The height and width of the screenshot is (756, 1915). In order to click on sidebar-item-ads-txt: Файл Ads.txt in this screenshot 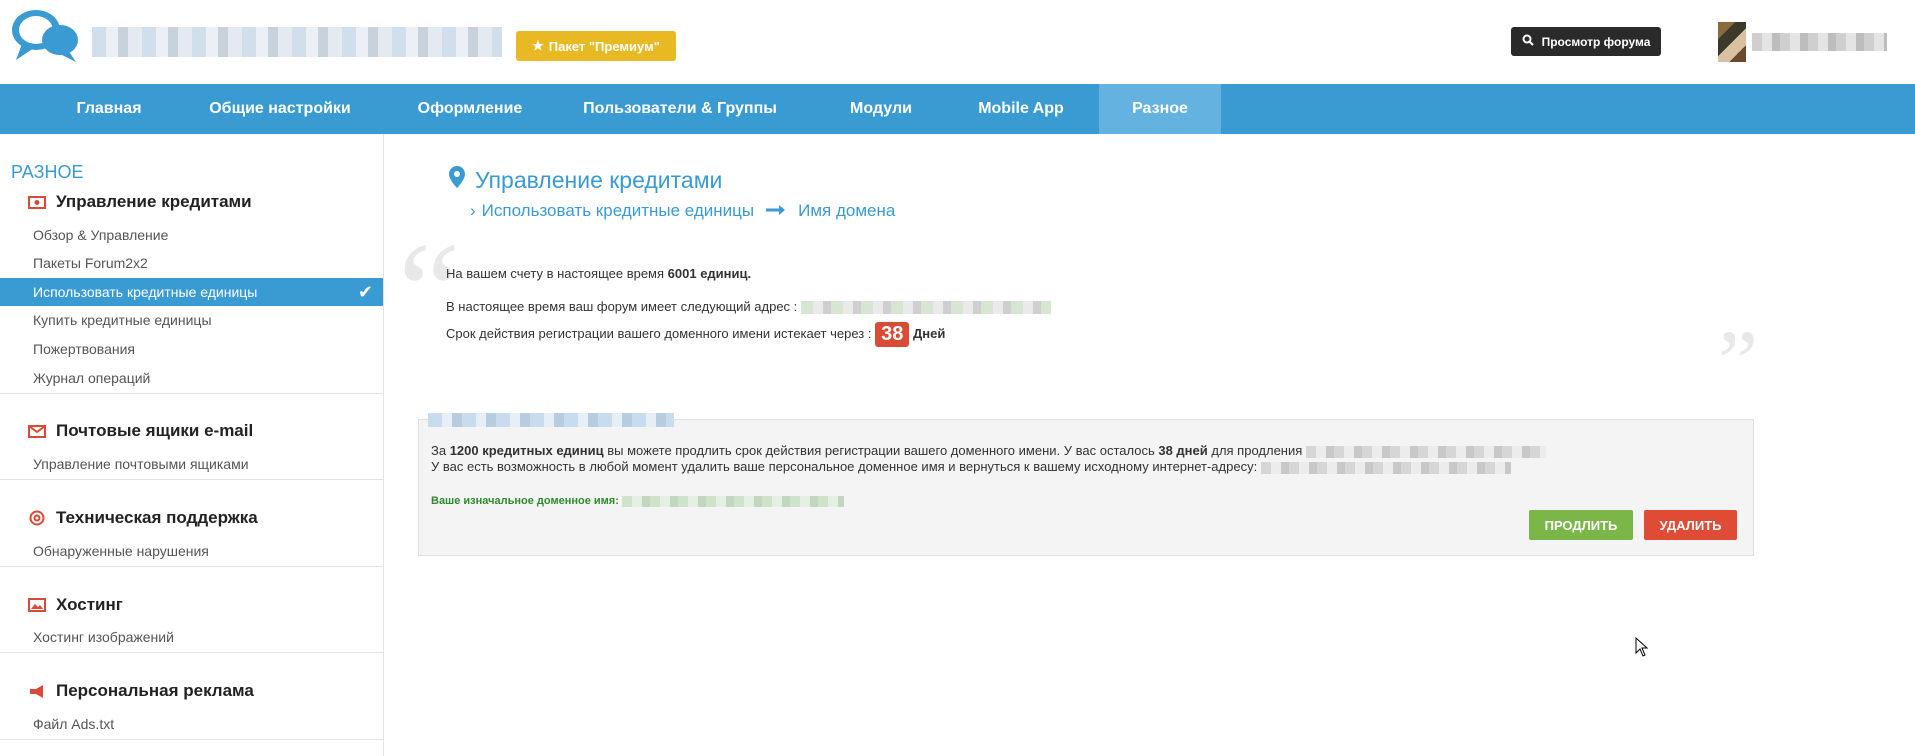, I will do `click(191, 724)`.